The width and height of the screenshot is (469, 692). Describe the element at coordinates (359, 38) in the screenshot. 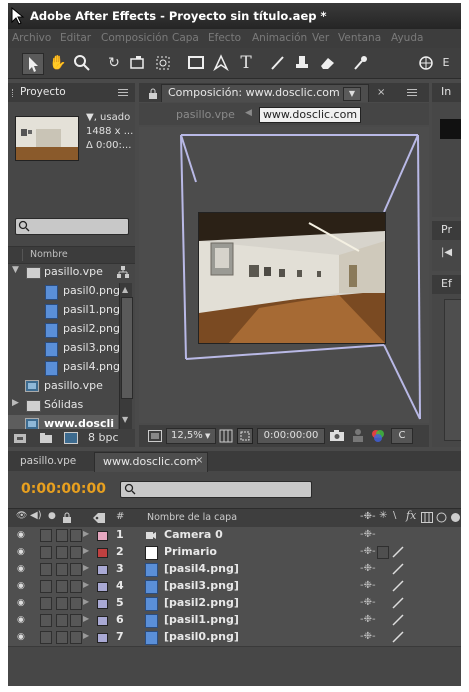

I see `menu-ventana: Ventana` at that location.